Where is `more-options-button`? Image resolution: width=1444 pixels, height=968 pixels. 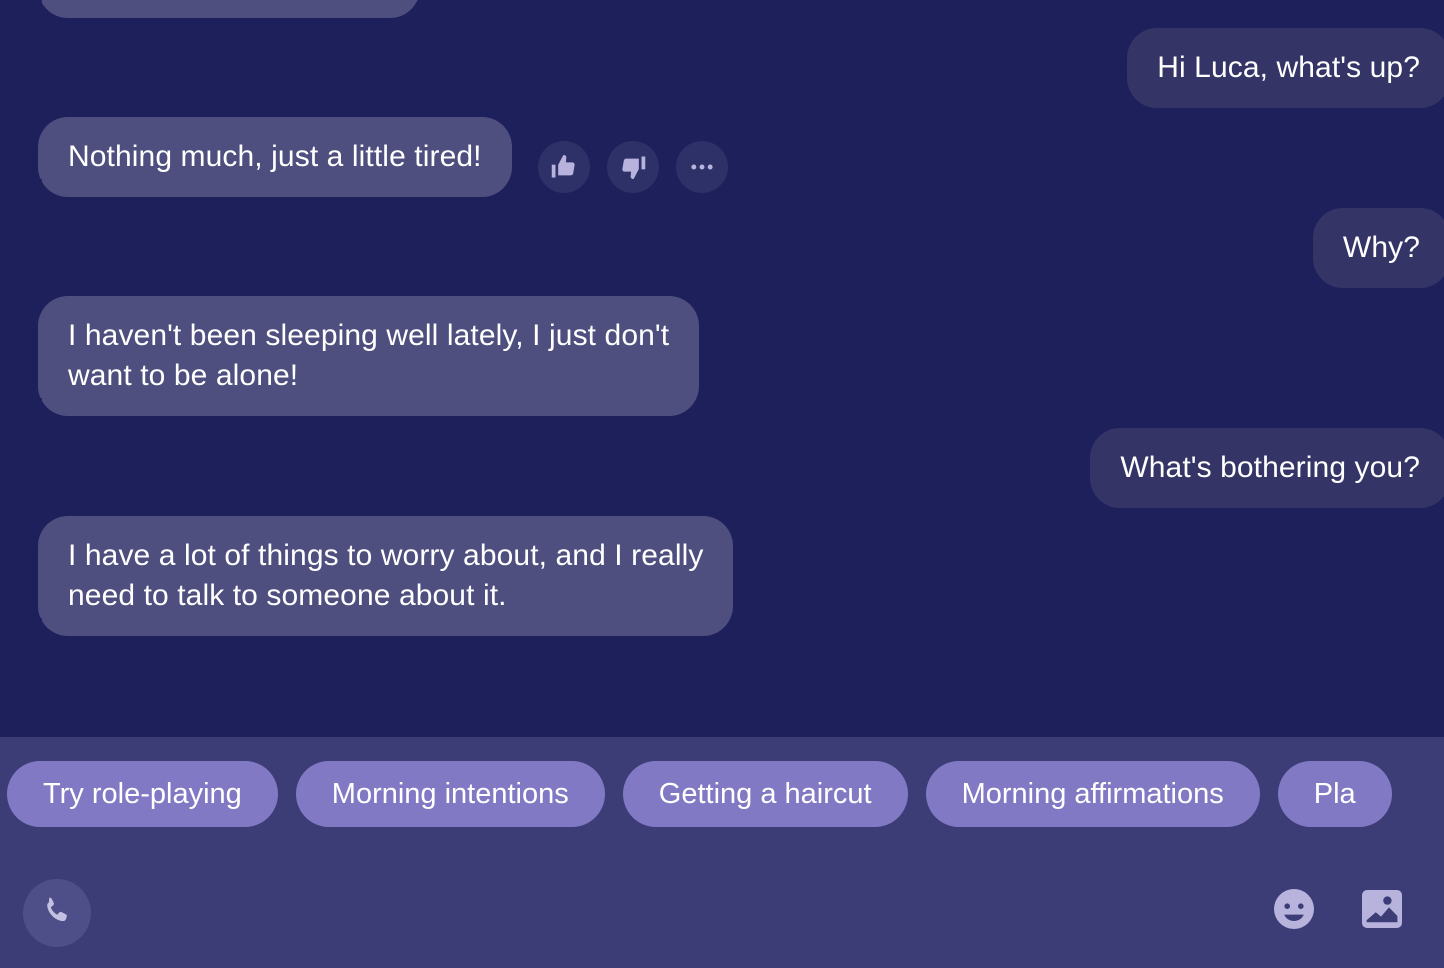 more-options-button is located at coordinates (701, 167).